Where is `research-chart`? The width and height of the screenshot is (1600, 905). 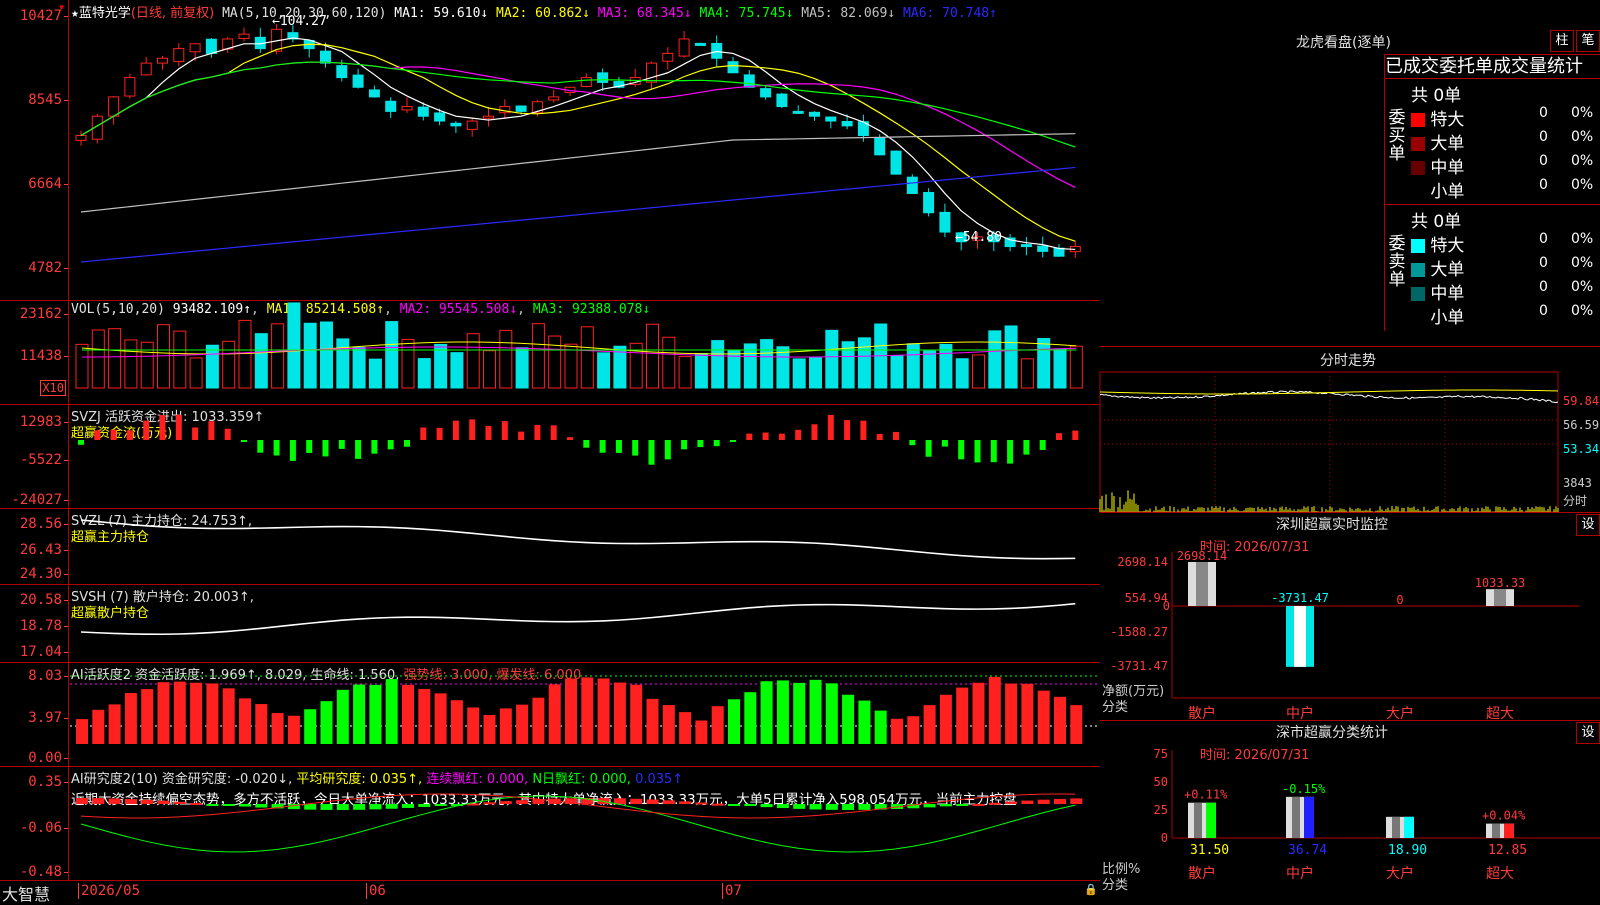 research-chart is located at coordinates (585, 823).